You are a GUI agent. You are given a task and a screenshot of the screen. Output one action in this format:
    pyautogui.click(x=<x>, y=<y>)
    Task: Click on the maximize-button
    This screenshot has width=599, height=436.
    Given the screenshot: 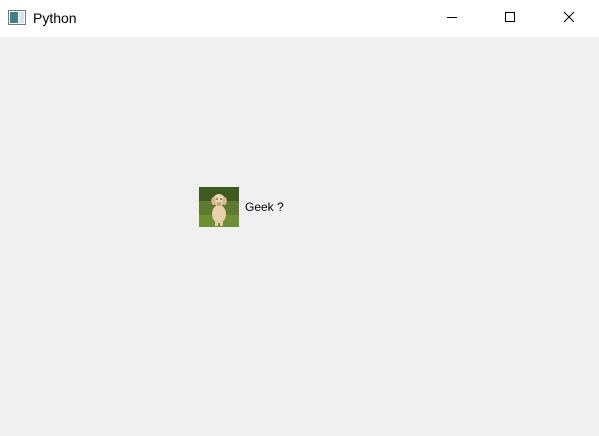 What is the action you would take?
    pyautogui.click(x=510, y=18)
    